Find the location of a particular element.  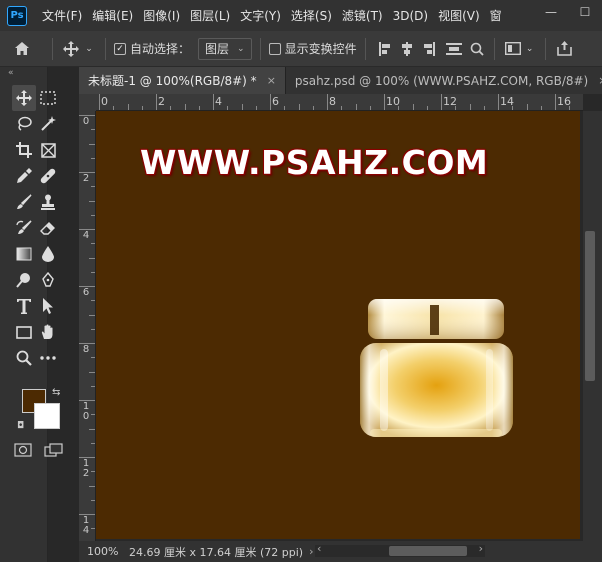

stamp-tool-icon is located at coordinates (48, 202).